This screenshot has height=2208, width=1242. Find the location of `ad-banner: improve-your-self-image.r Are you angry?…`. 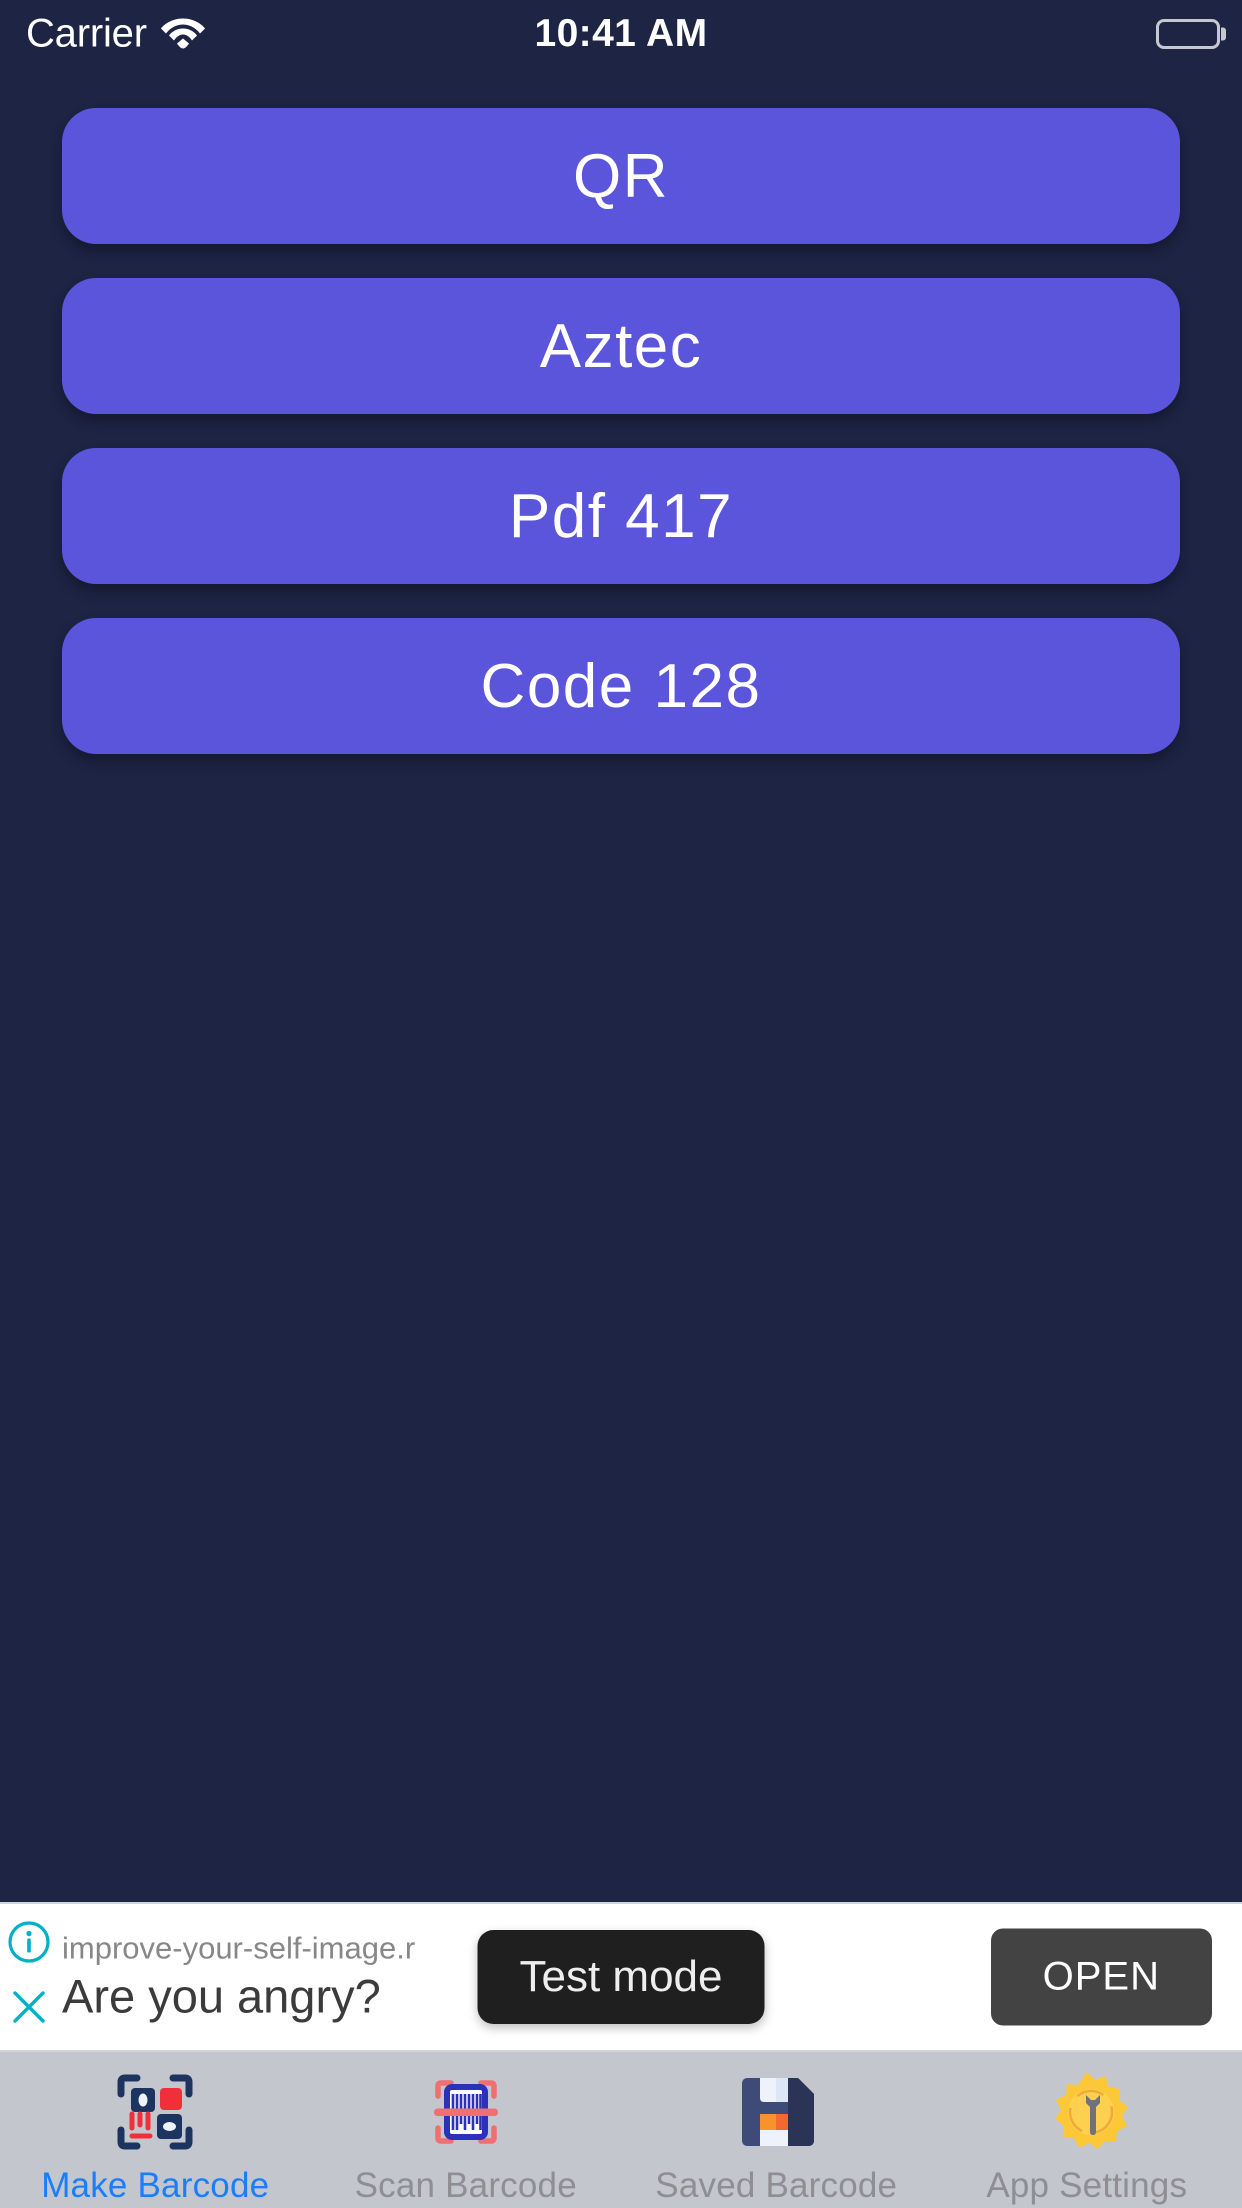

ad-banner: improve-your-self-image.r Are you angry?… is located at coordinates (621, 1977).